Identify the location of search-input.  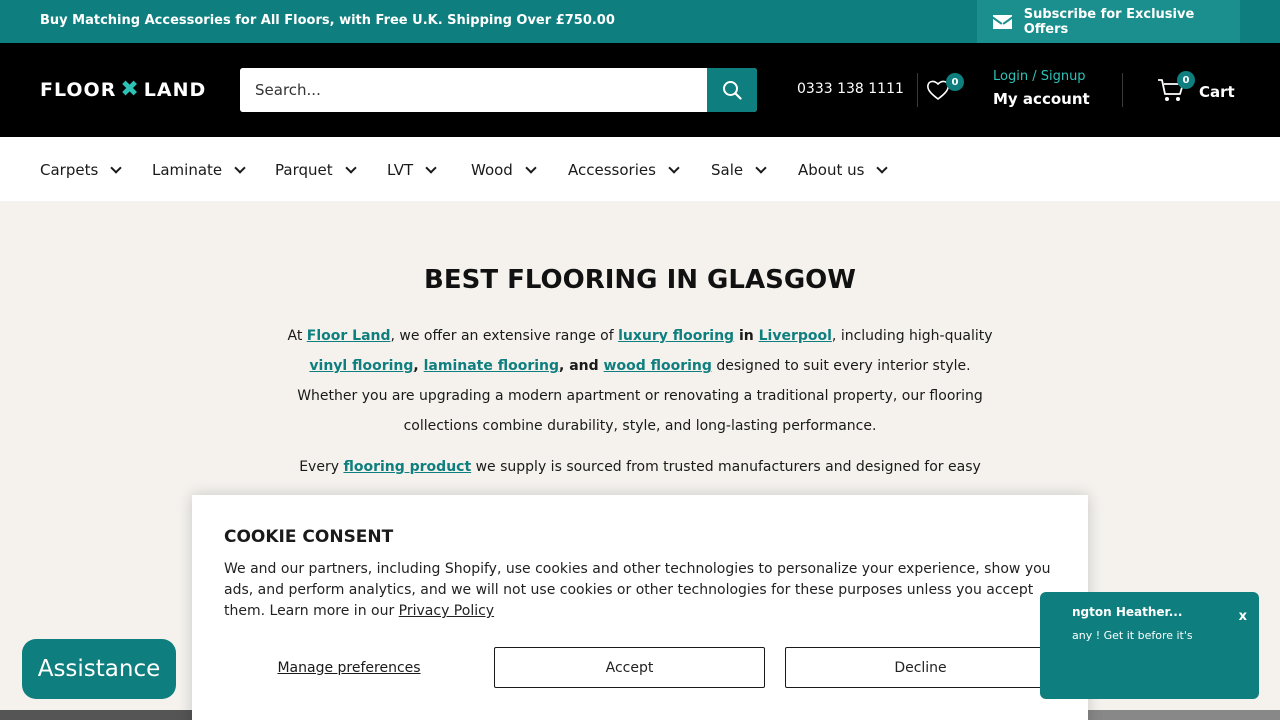
(473, 90).